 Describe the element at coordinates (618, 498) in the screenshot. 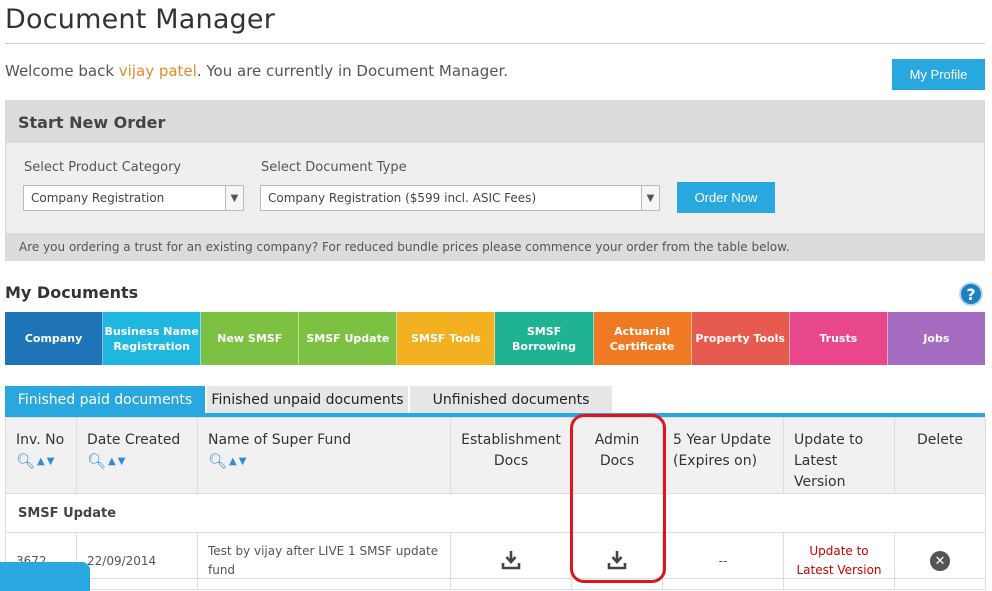

I see `annotation-highlight-box` at that location.